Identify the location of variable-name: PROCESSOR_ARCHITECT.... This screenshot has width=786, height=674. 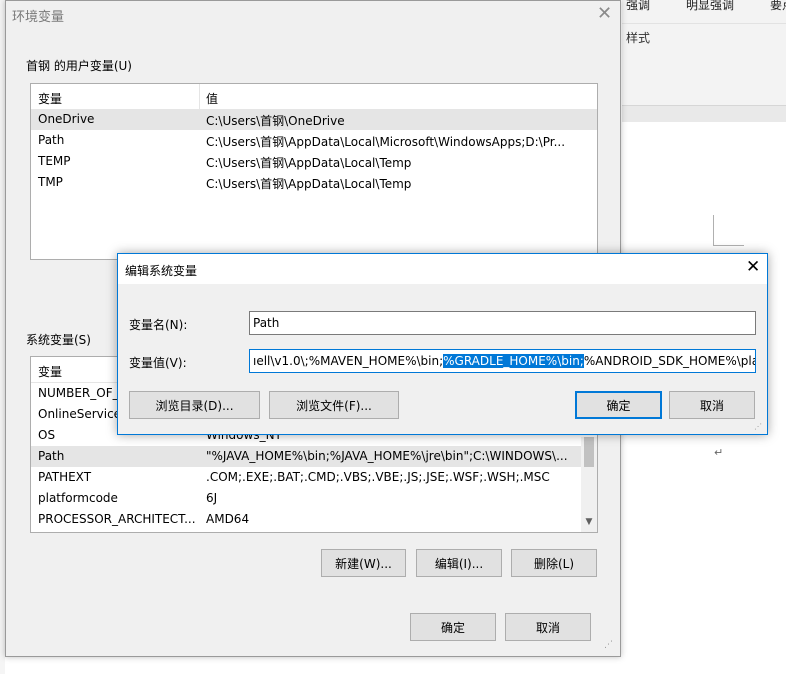
(117, 519).